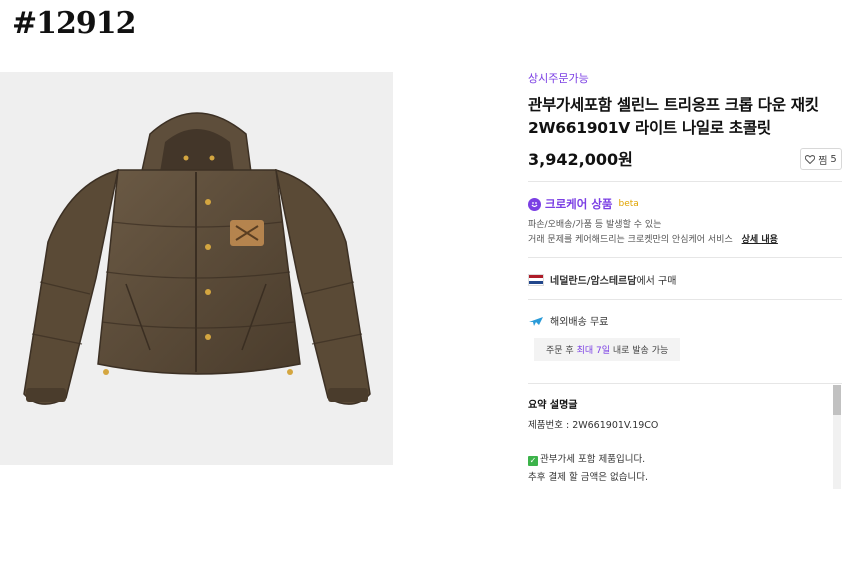  I want to click on netherlands-flag-icon, so click(536, 279).